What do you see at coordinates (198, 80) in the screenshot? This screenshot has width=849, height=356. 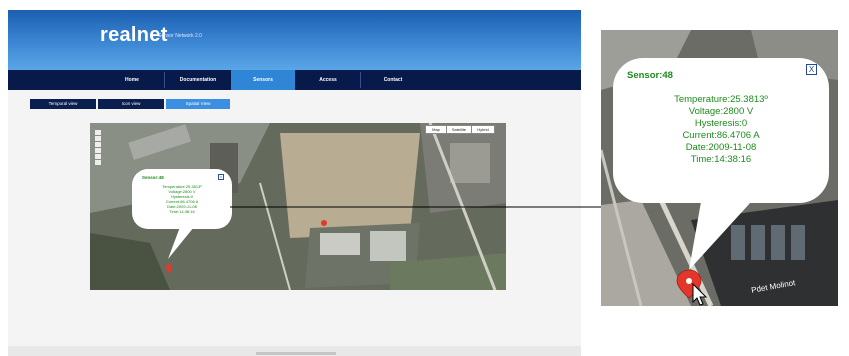 I see `nav-item-documentation: Documentation` at bounding box center [198, 80].